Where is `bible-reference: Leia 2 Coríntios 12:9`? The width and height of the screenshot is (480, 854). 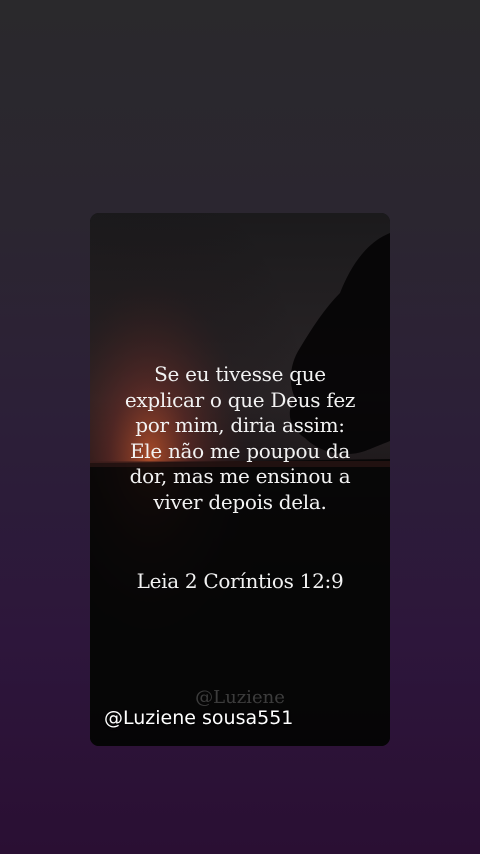 bible-reference: Leia 2 Coríntios 12:9 is located at coordinates (240, 581).